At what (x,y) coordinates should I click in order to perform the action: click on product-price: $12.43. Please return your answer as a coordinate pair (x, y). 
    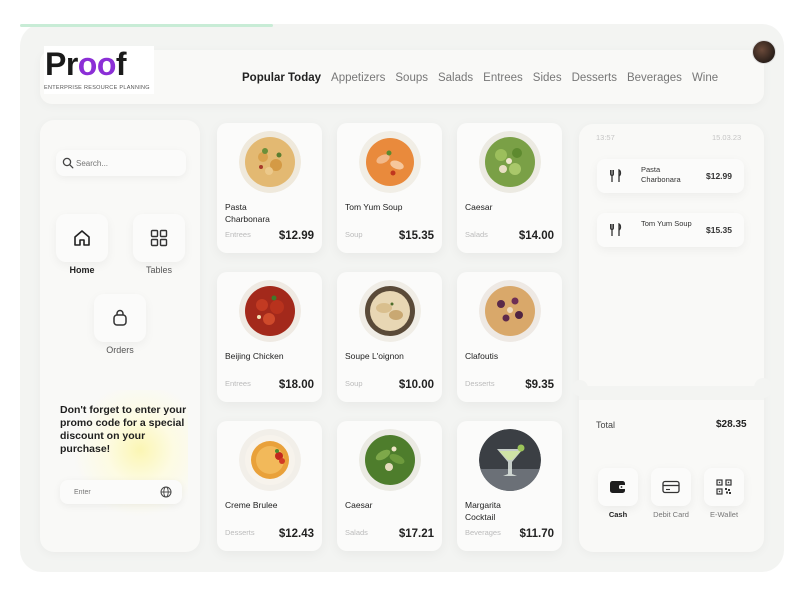
    Looking at the image, I should click on (296, 534).